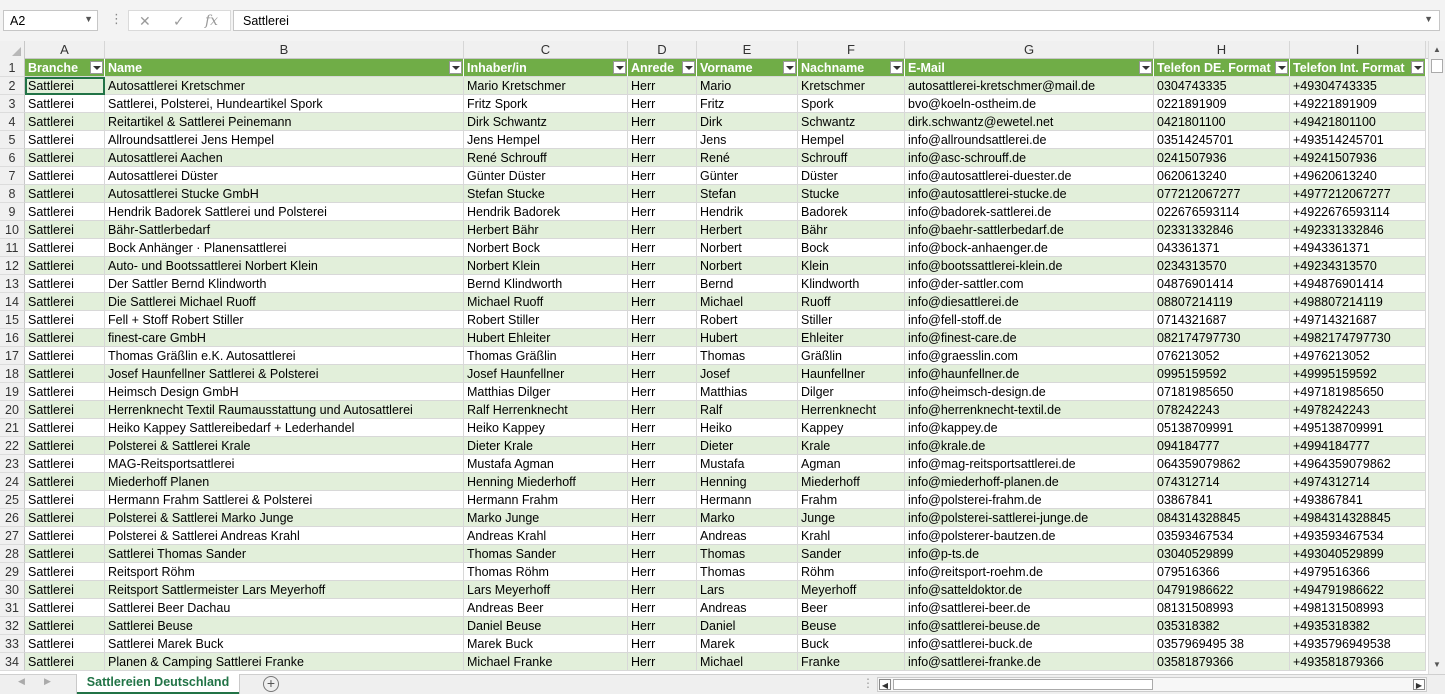 This screenshot has width=1445, height=694. Describe the element at coordinates (546, 266) in the screenshot. I see `cell-c: Norbert Klein` at that location.